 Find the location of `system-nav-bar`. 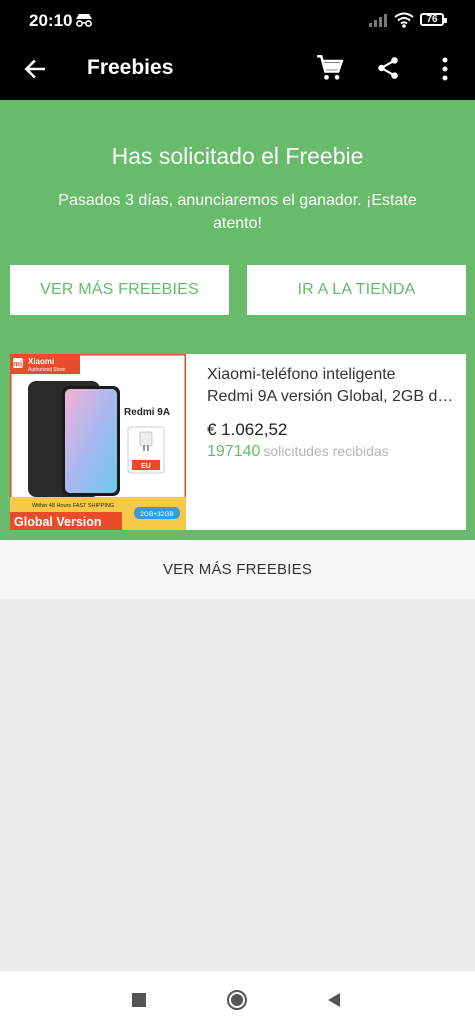

system-nav-bar is located at coordinates (237, 1000).